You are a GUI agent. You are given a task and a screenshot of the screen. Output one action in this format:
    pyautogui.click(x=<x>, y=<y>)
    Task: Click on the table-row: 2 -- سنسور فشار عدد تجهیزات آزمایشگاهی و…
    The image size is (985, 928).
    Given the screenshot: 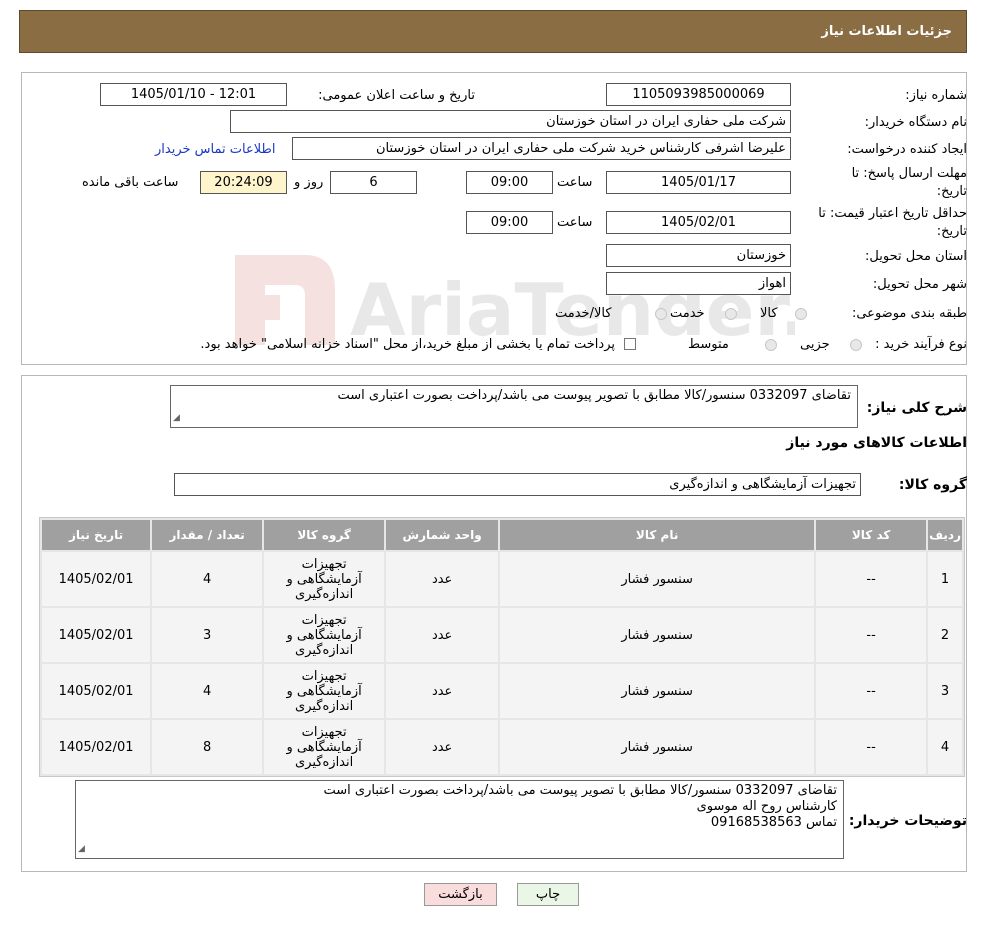 What is the action you would take?
    pyautogui.click(x=502, y=635)
    